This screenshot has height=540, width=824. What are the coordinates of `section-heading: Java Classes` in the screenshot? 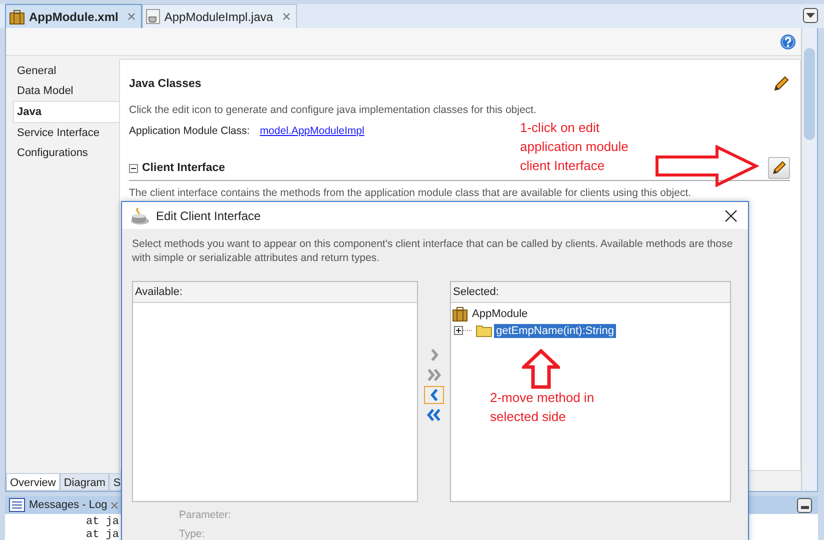 It's located at (165, 84).